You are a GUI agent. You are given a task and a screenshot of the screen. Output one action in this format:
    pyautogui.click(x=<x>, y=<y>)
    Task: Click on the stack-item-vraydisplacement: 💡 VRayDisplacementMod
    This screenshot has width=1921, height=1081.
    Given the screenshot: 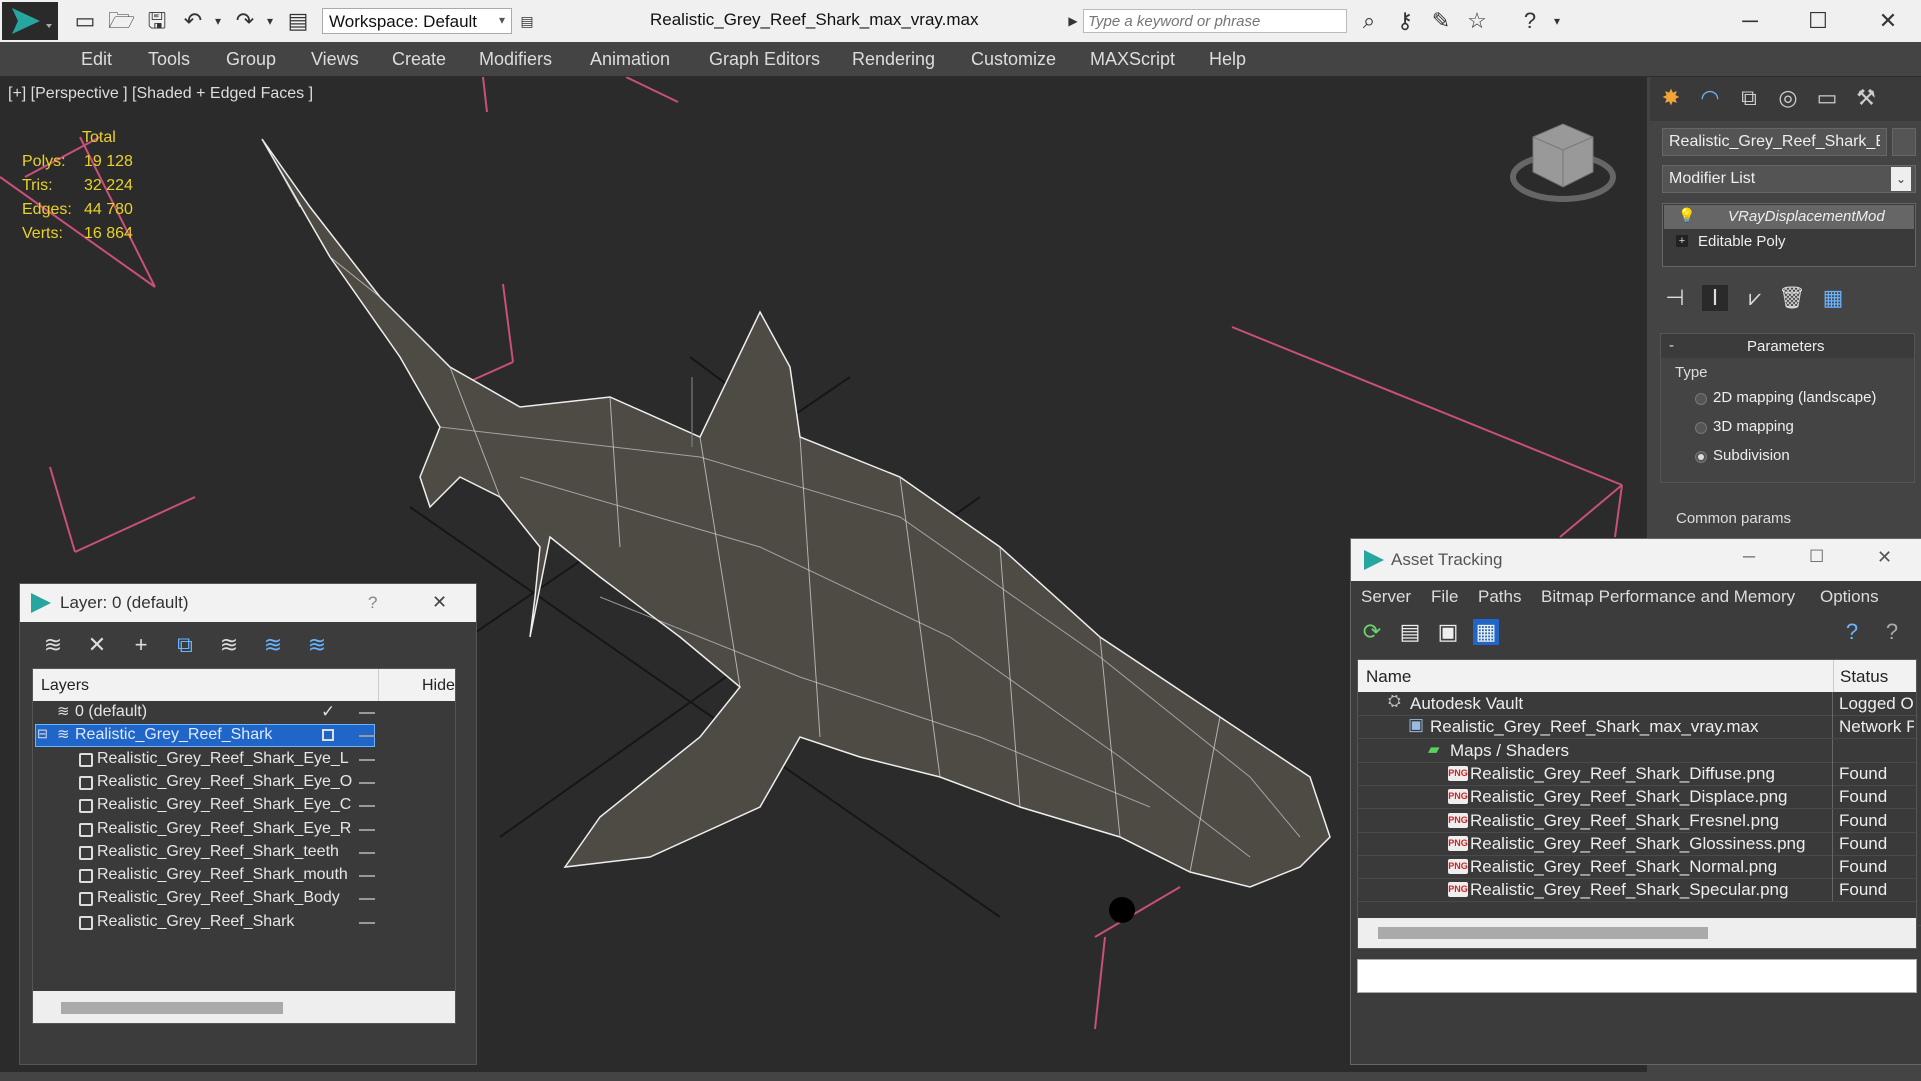 What is the action you would take?
    pyautogui.click(x=1789, y=217)
    